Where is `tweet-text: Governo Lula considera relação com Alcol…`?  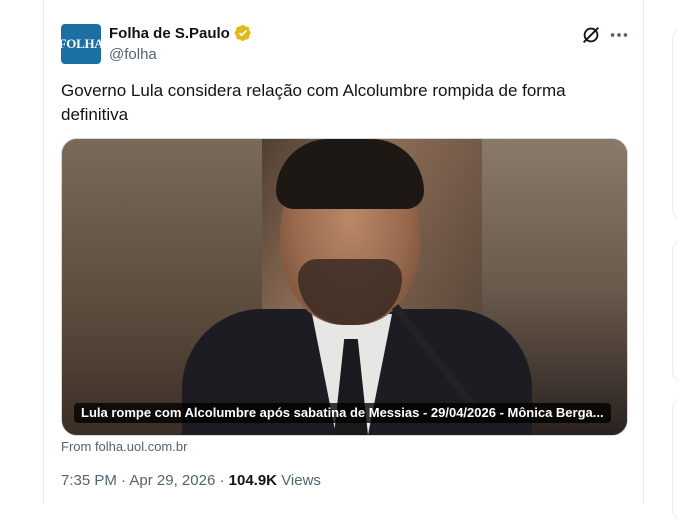
tweet-text: Governo Lula considera relação com Alcol… is located at coordinates (313, 102).